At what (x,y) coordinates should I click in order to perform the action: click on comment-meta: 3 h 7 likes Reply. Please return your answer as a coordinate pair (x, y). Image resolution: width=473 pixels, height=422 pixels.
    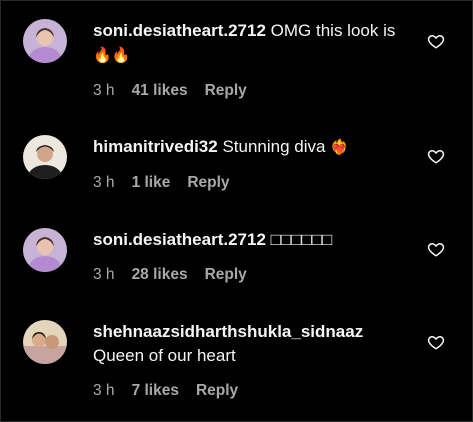
    Looking at the image, I should click on (250, 391).